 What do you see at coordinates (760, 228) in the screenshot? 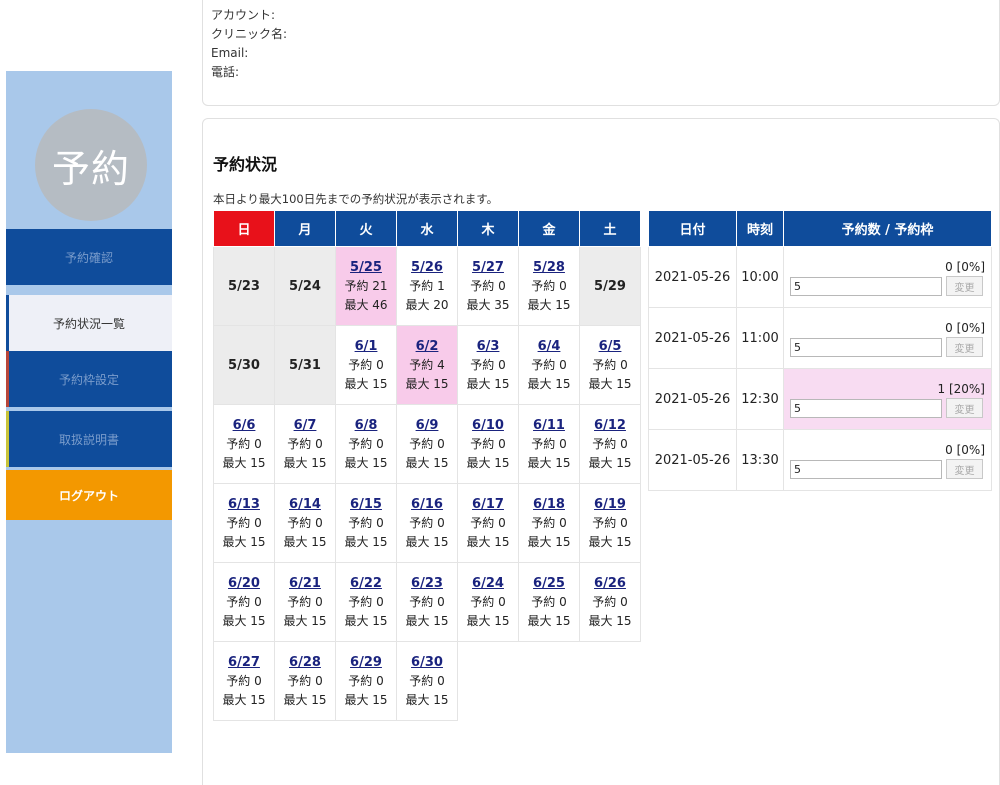
I see `slot-header-time: 時刻` at bounding box center [760, 228].